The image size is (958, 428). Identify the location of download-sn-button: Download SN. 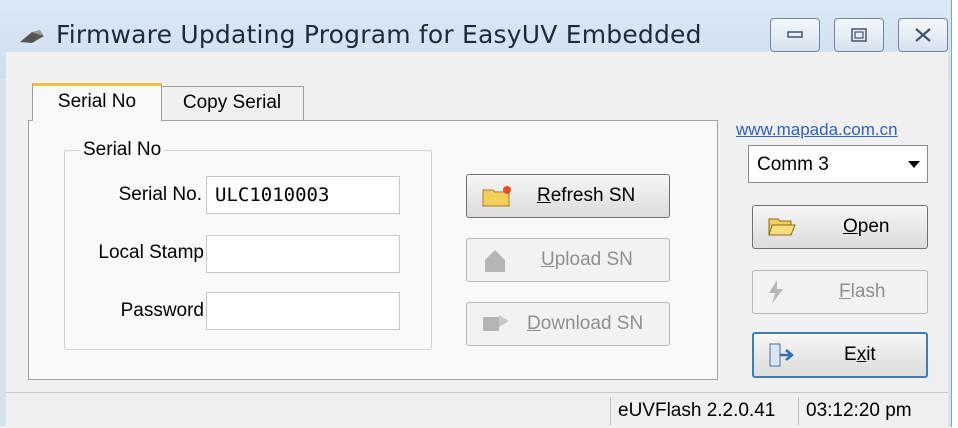
(568, 324).